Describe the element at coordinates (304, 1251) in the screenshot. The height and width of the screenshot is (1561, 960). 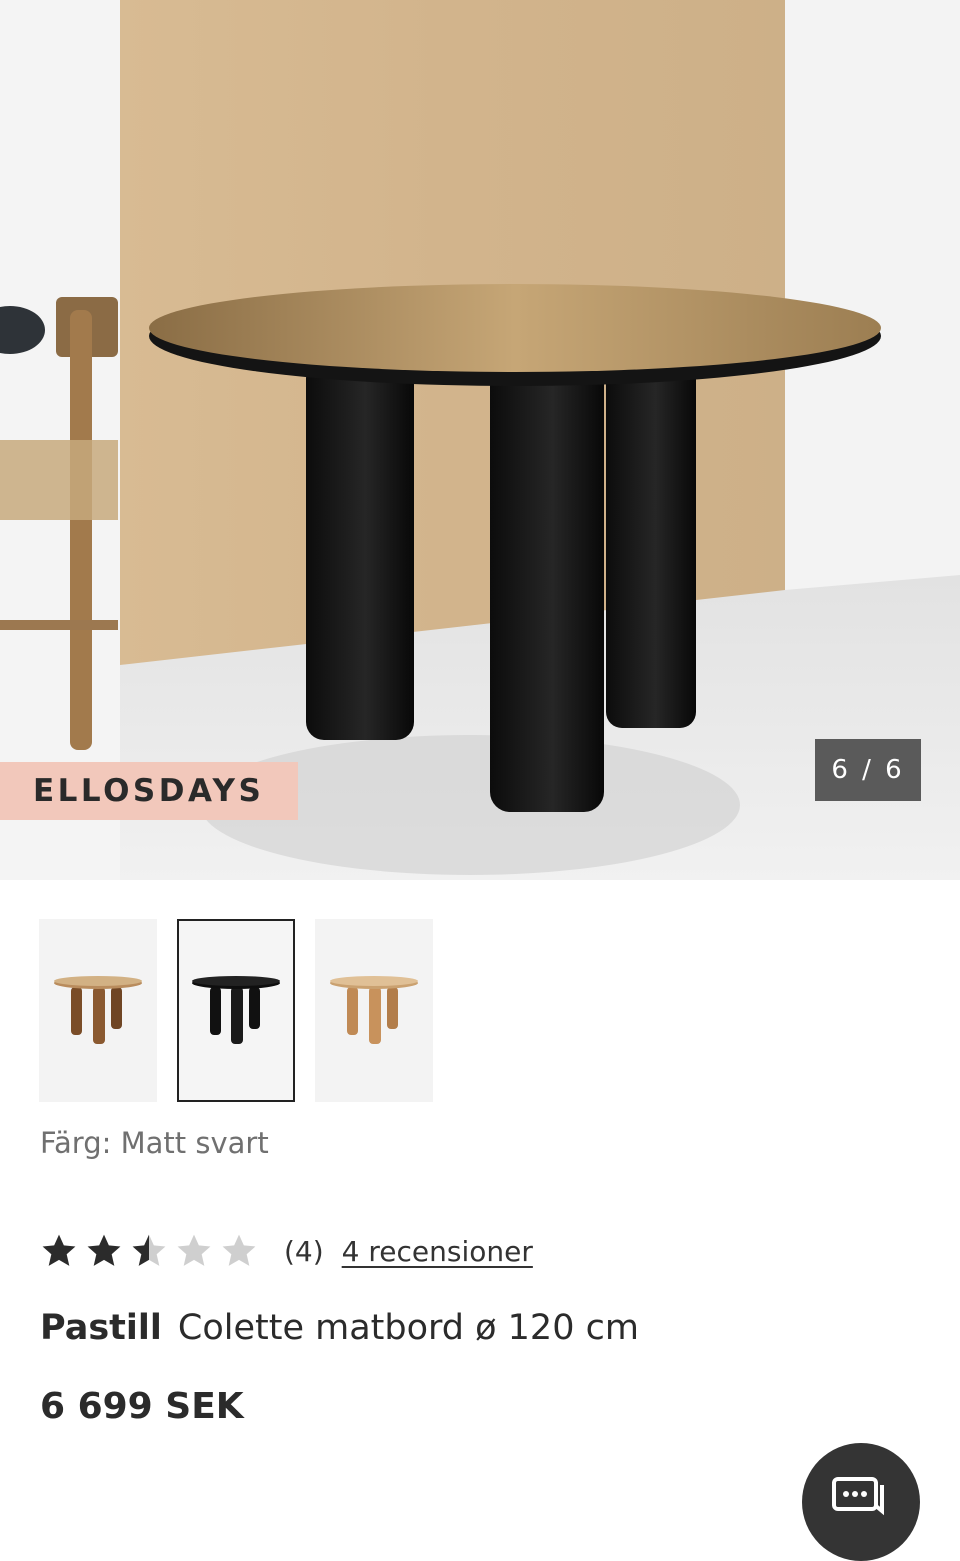
I see `review-count: (4)` at that location.